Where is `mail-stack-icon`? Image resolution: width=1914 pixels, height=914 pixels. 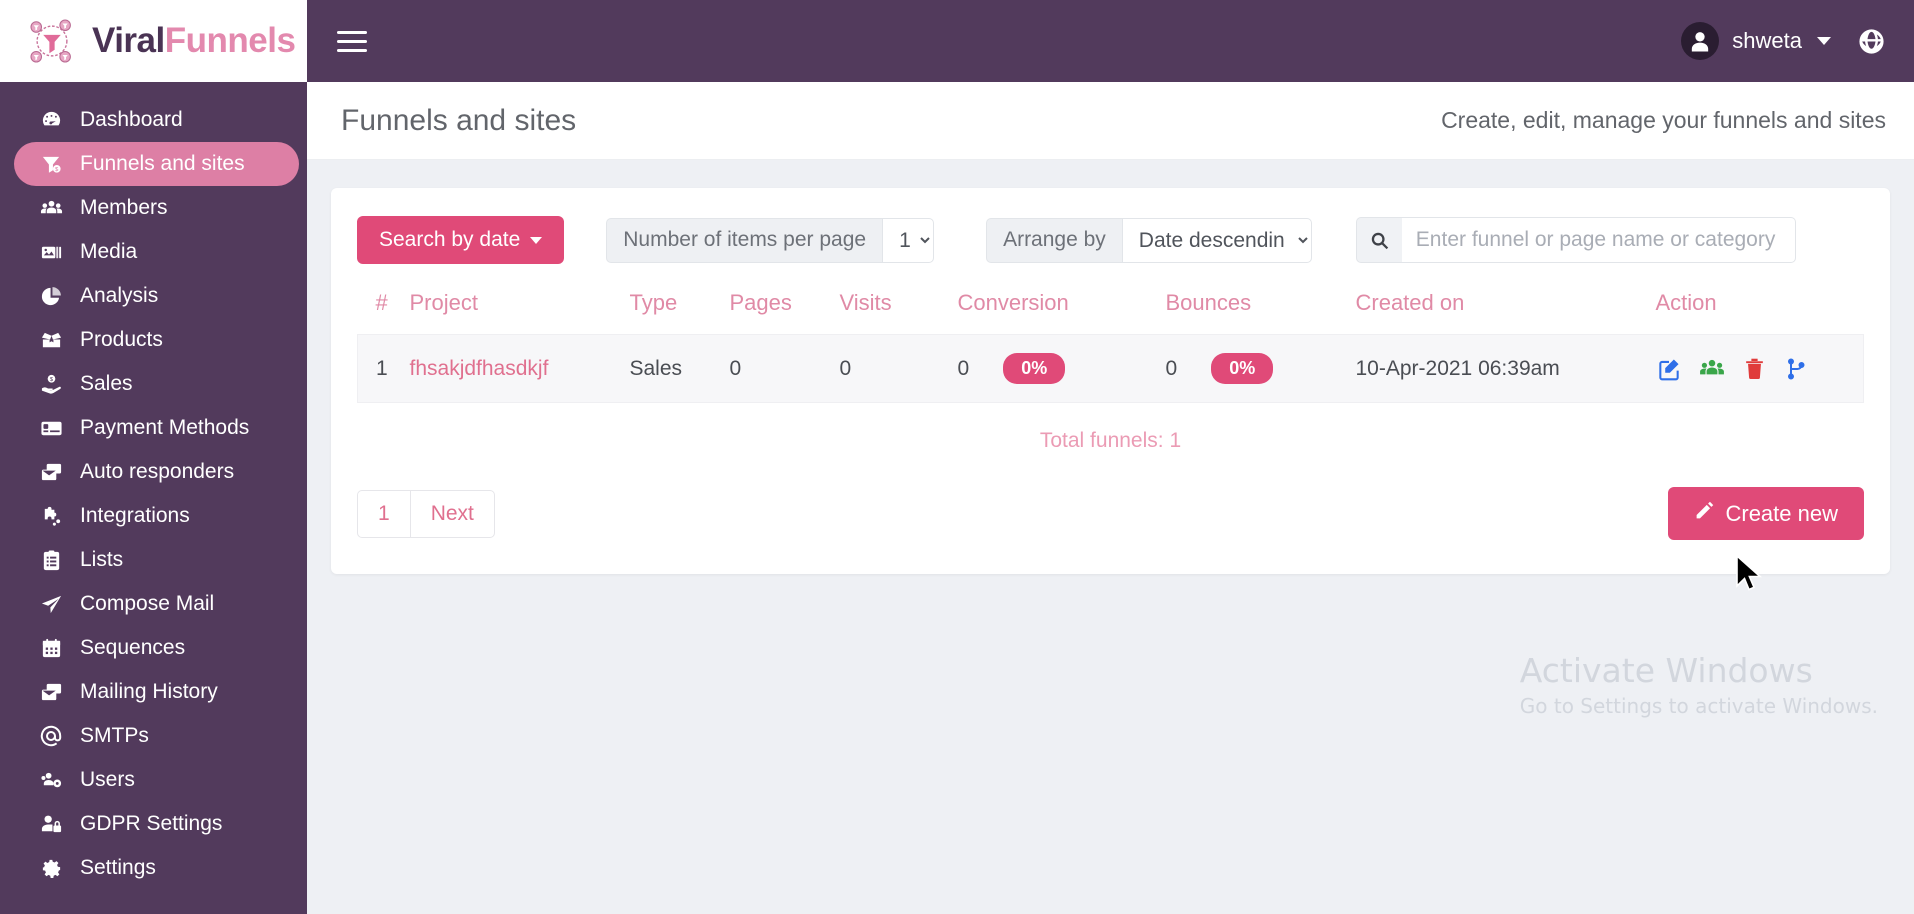
mail-stack-icon is located at coordinates (51, 472).